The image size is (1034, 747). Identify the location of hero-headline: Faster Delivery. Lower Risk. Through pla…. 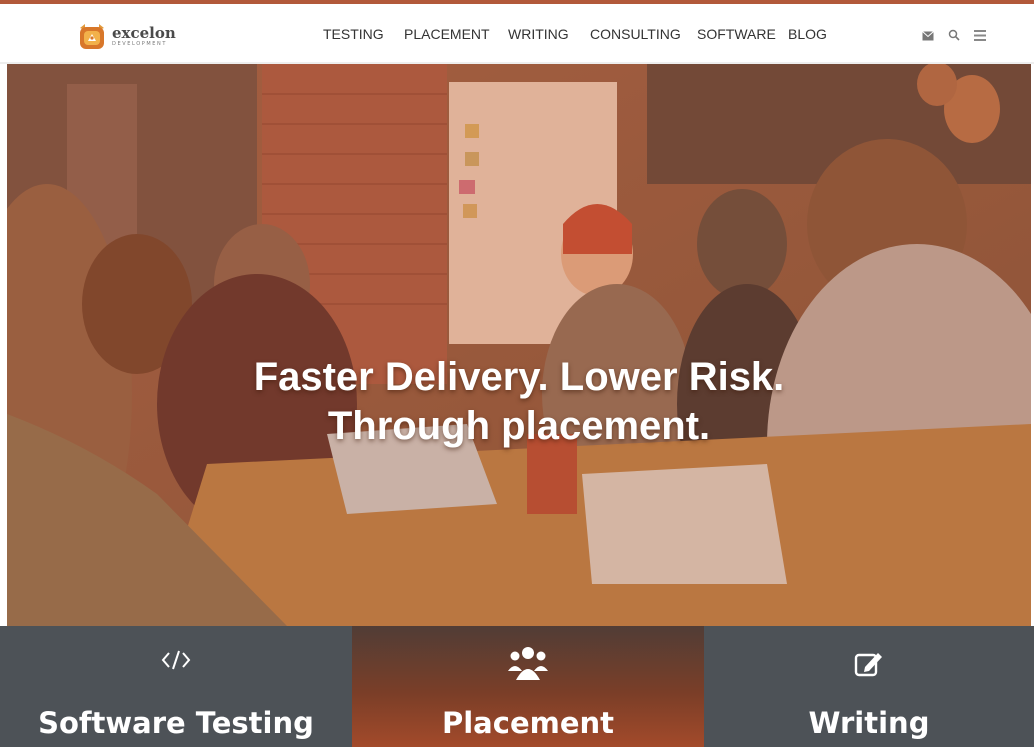
(519, 402).